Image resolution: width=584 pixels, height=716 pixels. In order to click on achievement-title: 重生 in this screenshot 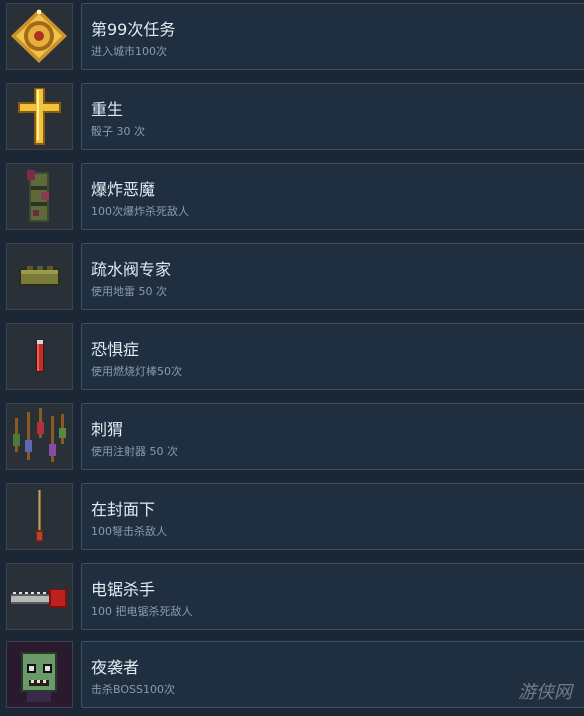, I will do `click(107, 109)`.